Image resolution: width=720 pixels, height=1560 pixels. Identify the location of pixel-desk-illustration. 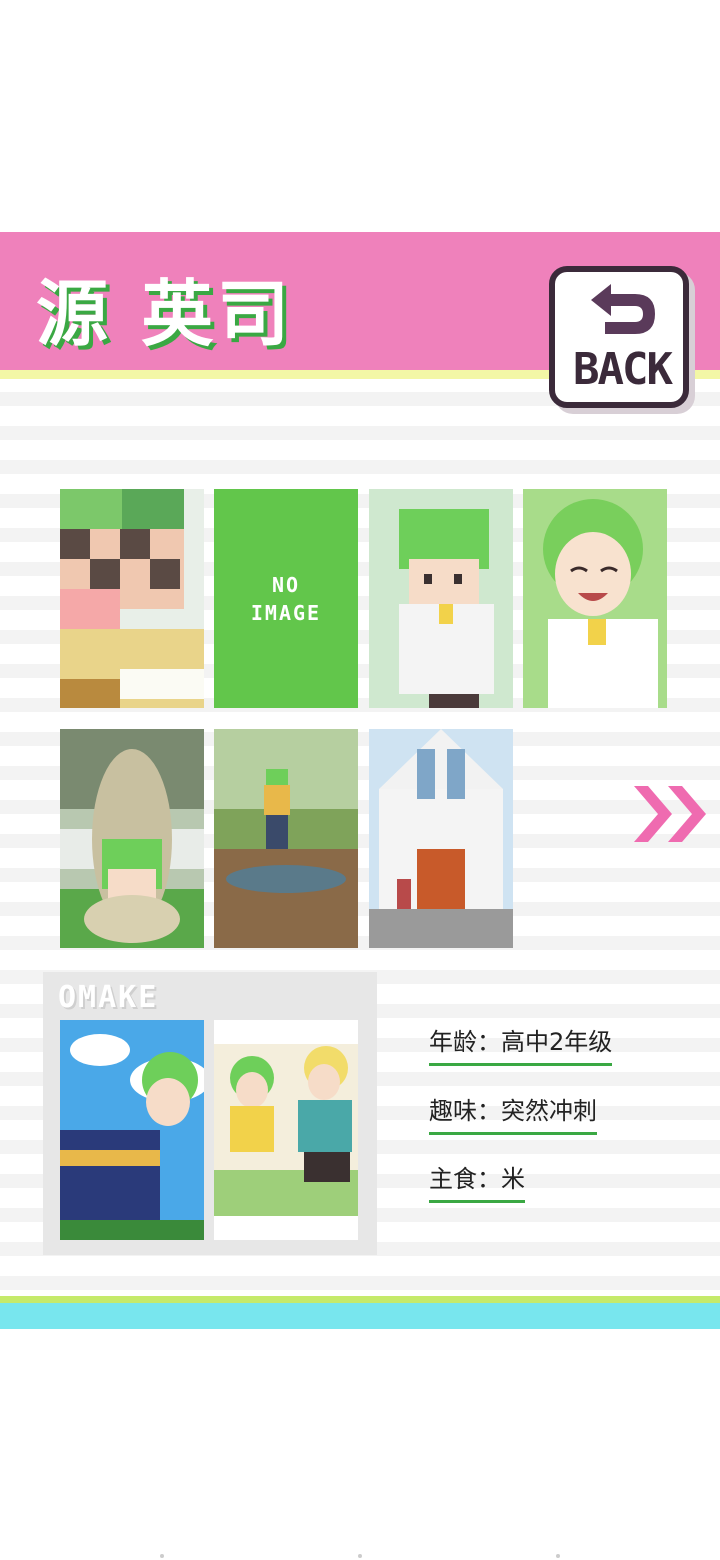
(132, 598).